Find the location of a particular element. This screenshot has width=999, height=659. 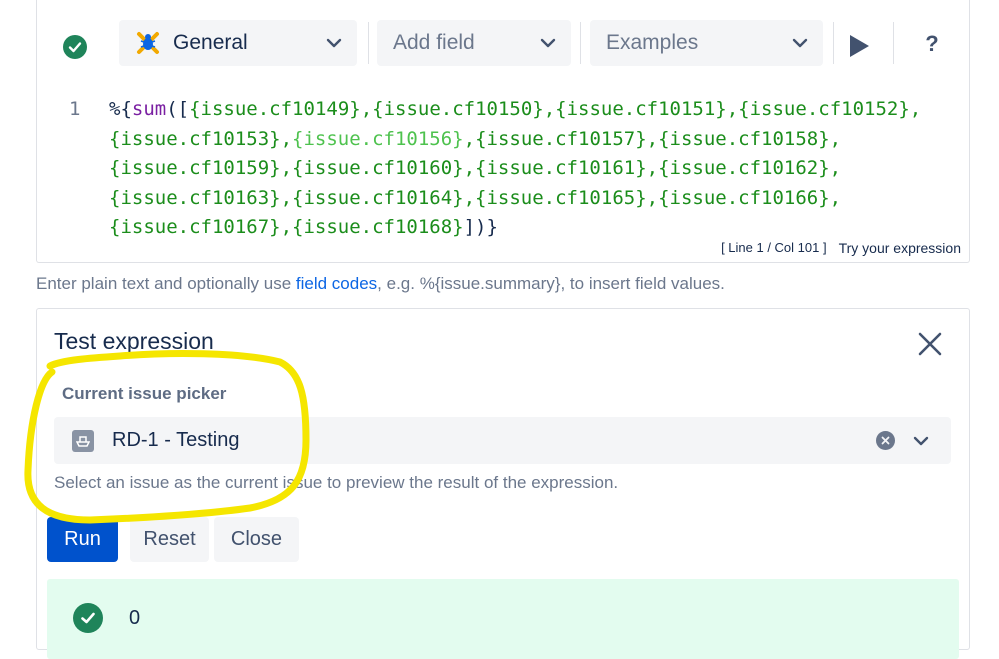

add-field-select: Add field is located at coordinates (474, 43).